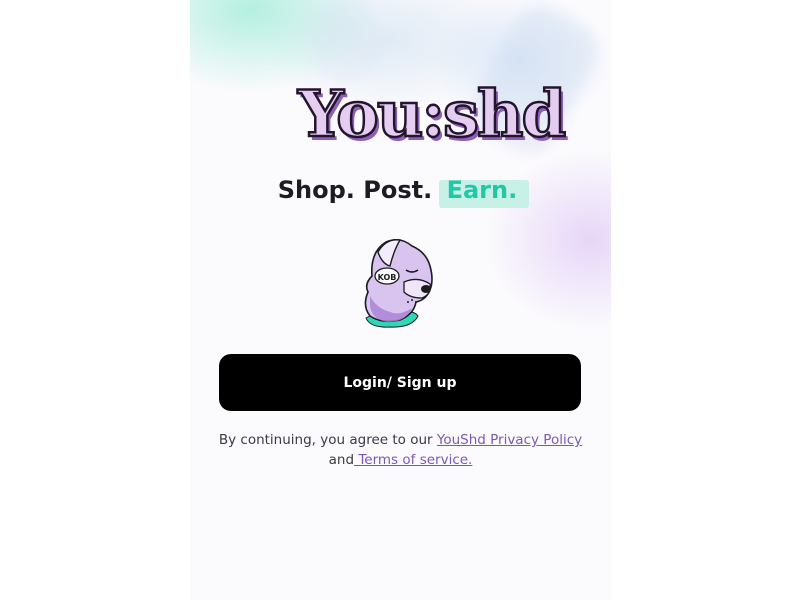 Image resolution: width=800 pixels, height=600 pixels. What do you see at coordinates (341, 460) in the screenshot?
I see `legal-conjunction: and` at bounding box center [341, 460].